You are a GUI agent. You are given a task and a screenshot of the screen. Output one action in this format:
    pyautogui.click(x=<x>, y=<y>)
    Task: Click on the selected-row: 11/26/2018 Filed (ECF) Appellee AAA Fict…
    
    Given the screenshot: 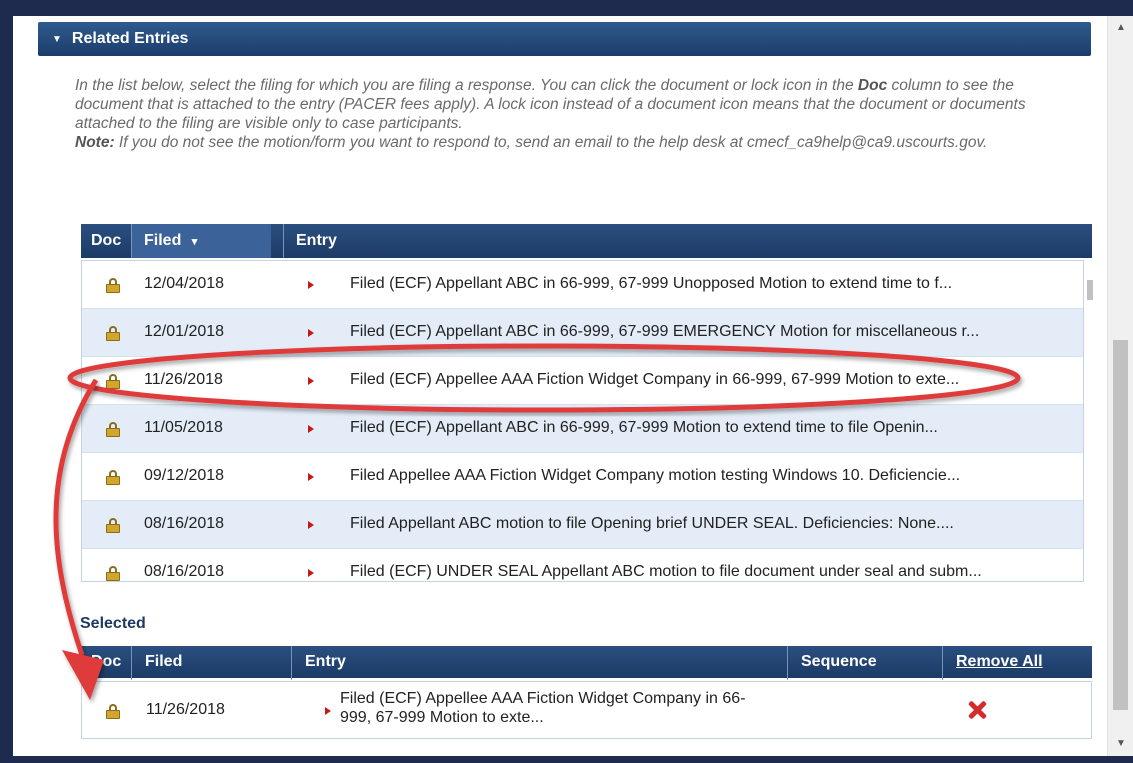 What is the action you would take?
    pyautogui.click(x=586, y=710)
    